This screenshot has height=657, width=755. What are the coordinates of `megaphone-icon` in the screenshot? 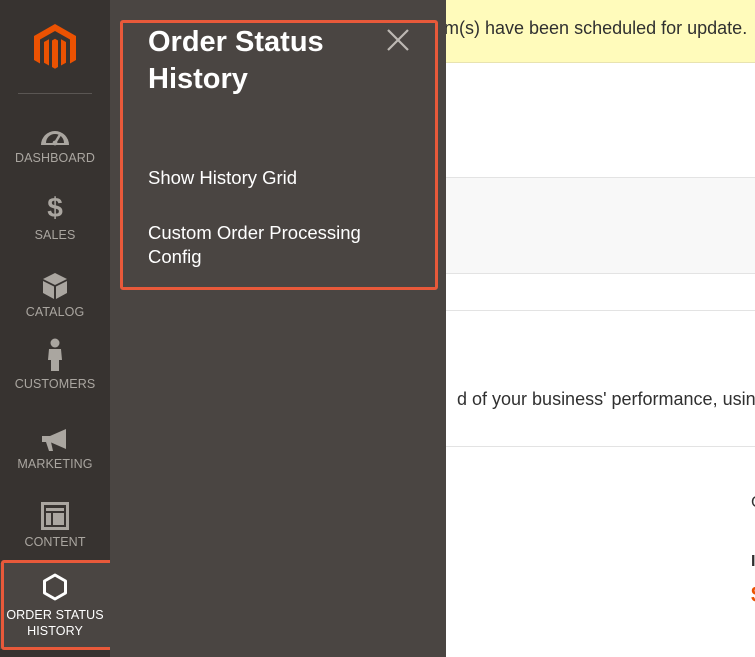 It's located at (54, 440).